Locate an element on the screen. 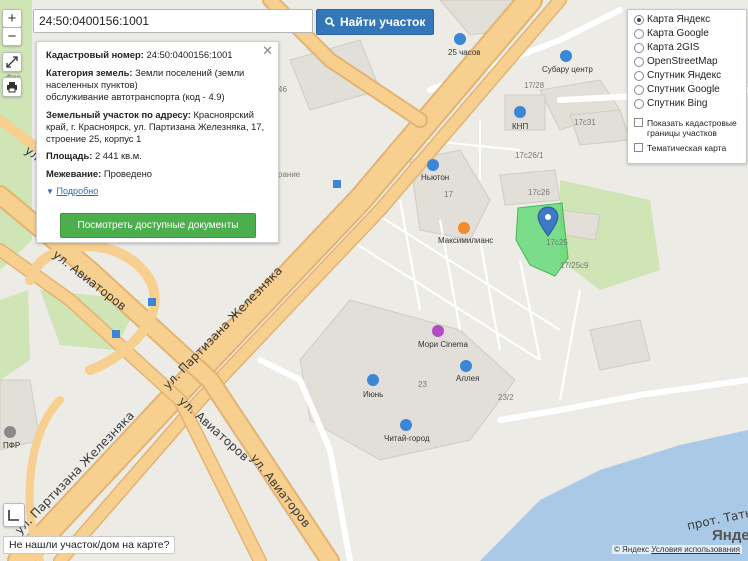  printer-icon is located at coordinates (12, 87).